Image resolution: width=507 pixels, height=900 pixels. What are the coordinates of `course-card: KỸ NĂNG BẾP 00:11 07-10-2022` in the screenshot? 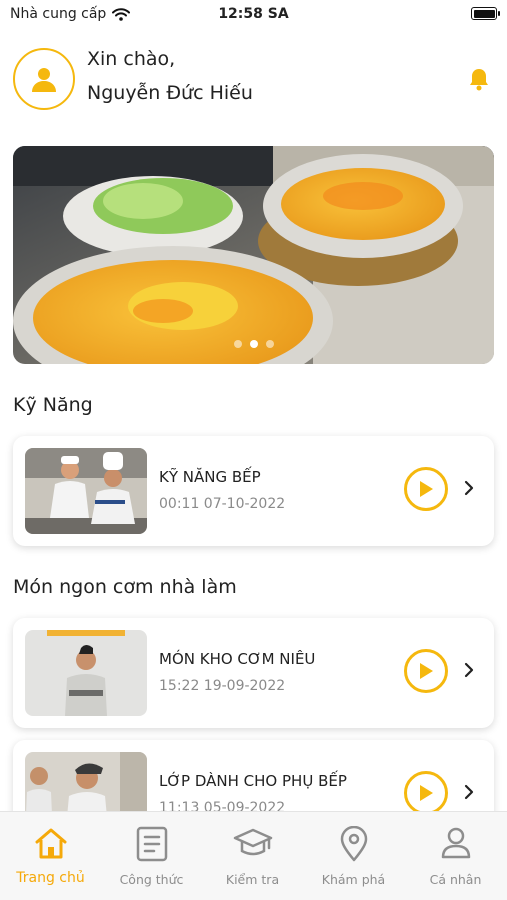 It's located at (253, 491).